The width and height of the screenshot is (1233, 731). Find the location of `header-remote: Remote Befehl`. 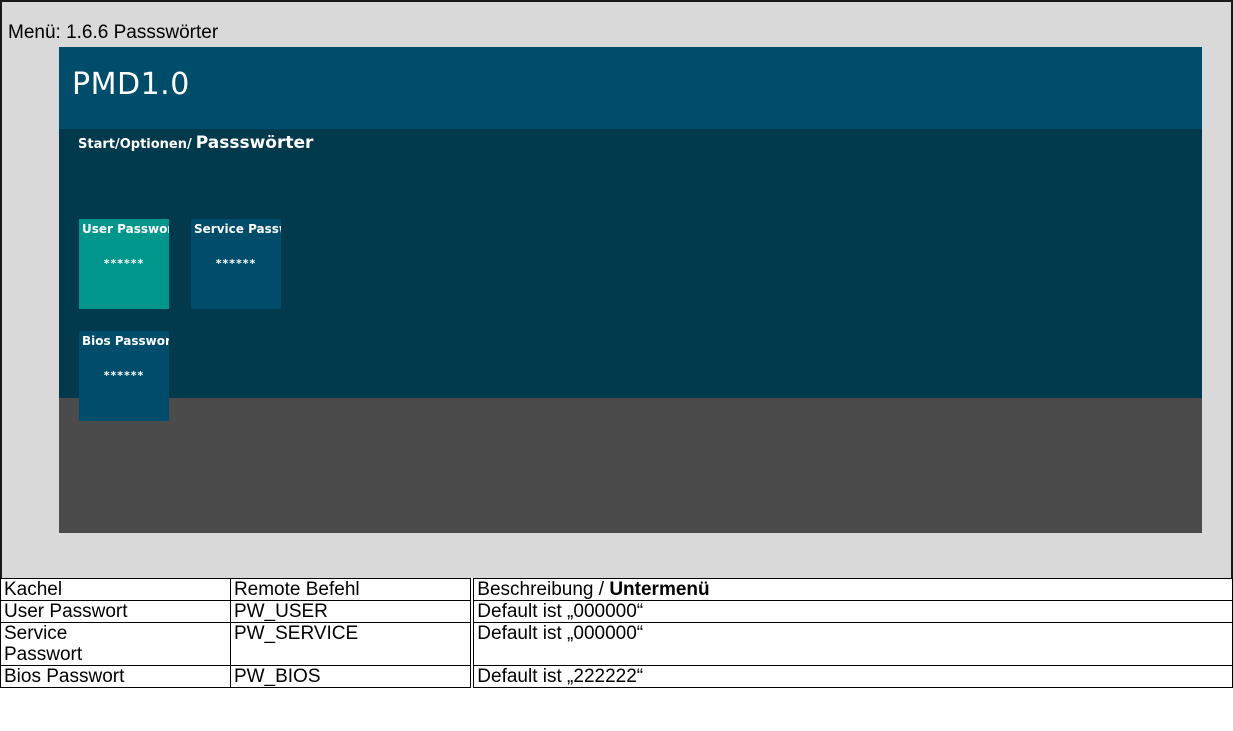

header-remote: Remote Befehl is located at coordinates (352, 589).